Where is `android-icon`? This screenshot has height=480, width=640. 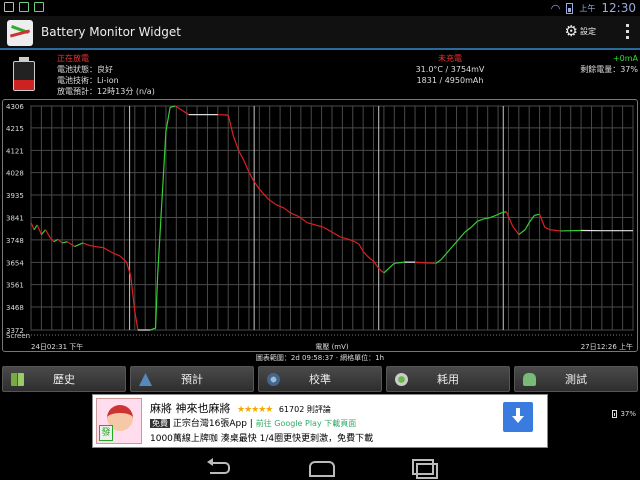
android-icon is located at coordinates (24, 7).